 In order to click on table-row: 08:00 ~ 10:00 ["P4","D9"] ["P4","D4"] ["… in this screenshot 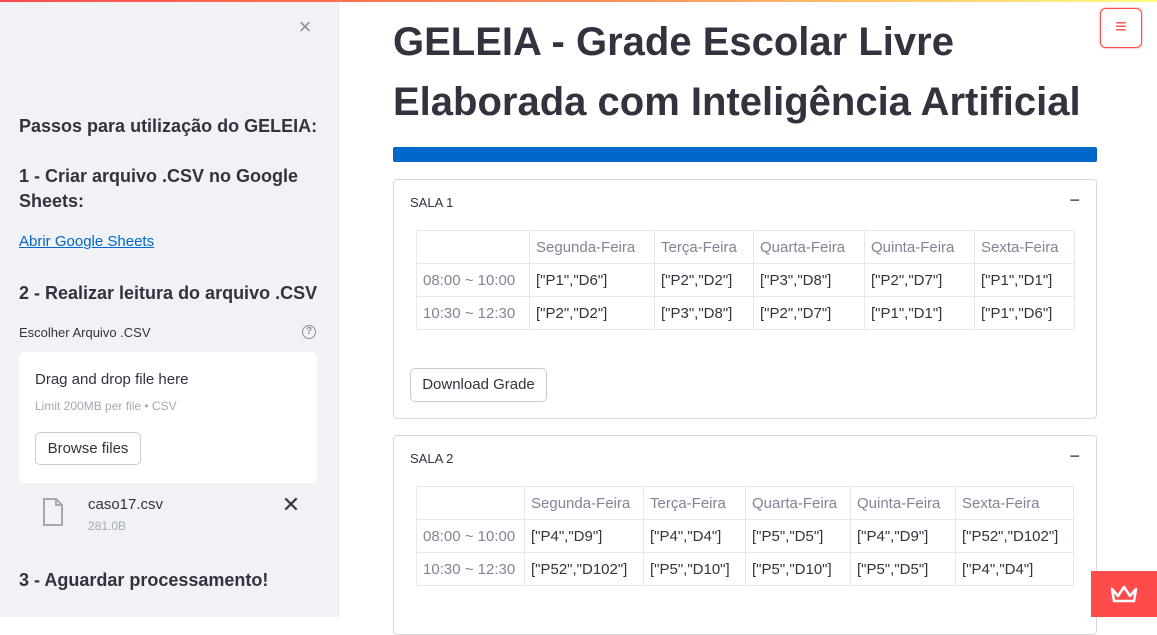, I will do `click(745, 536)`.